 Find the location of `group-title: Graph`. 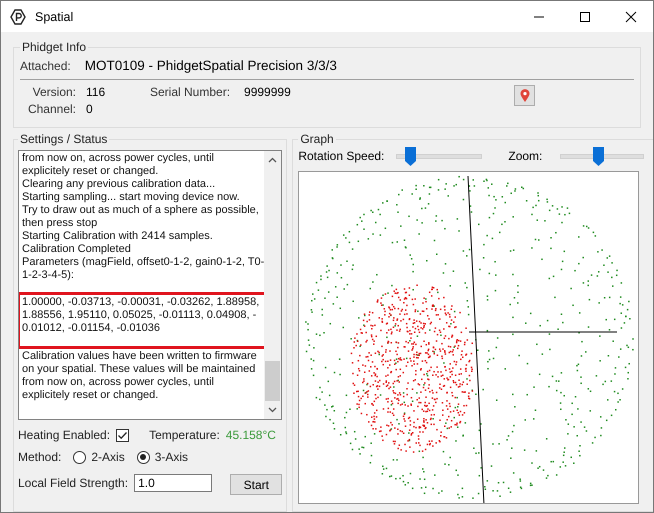

group-title: Graph is located at coordinates (317, 139).